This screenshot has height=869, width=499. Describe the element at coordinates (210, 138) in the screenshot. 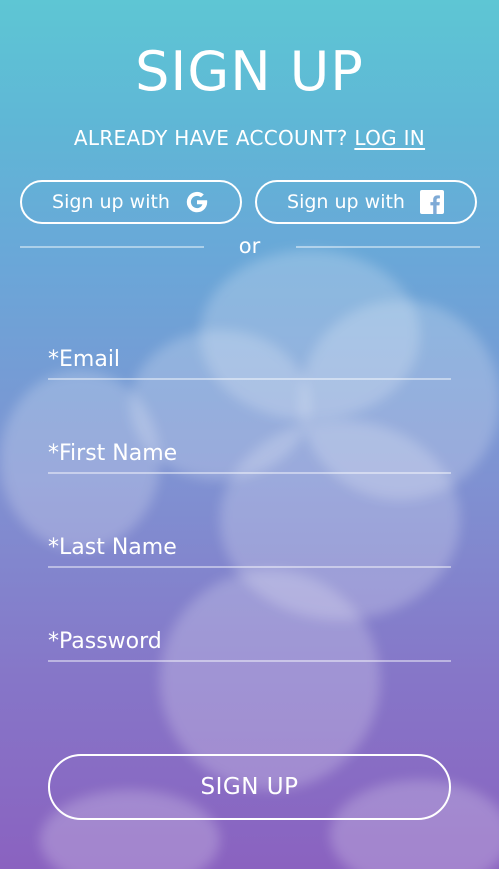

I see `already-have-account-text: ALREADY HAVE ACCOUNT?` at that location.